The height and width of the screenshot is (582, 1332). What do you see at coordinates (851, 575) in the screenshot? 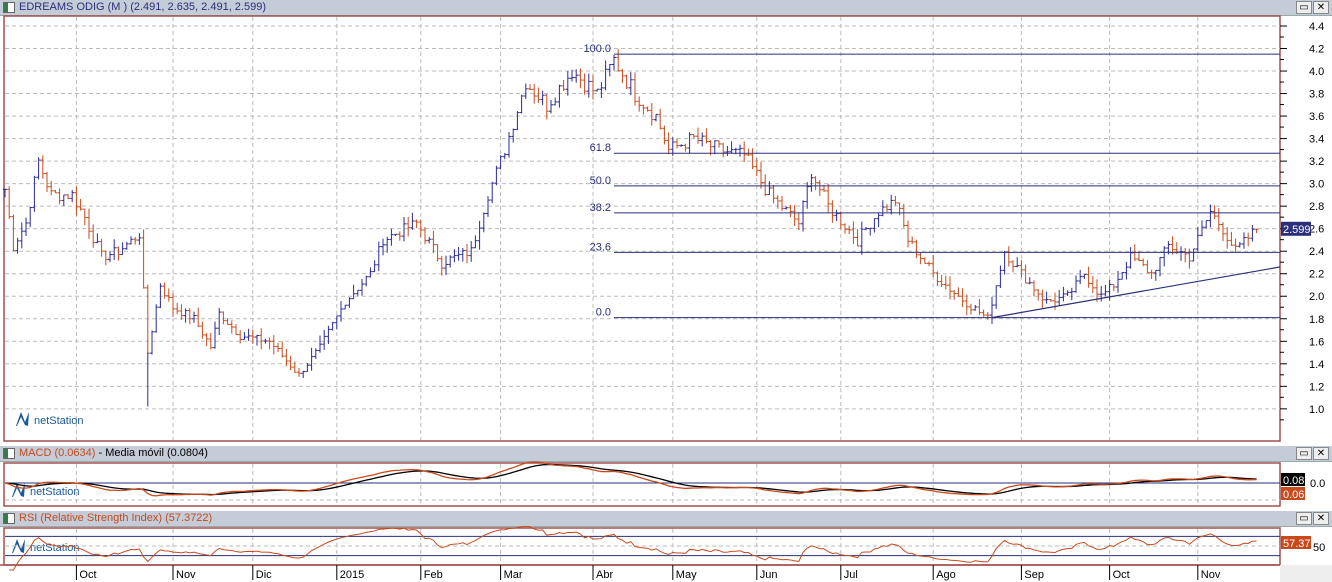
I see `x-tick-label: Jul` at bounding box center [851, 575].